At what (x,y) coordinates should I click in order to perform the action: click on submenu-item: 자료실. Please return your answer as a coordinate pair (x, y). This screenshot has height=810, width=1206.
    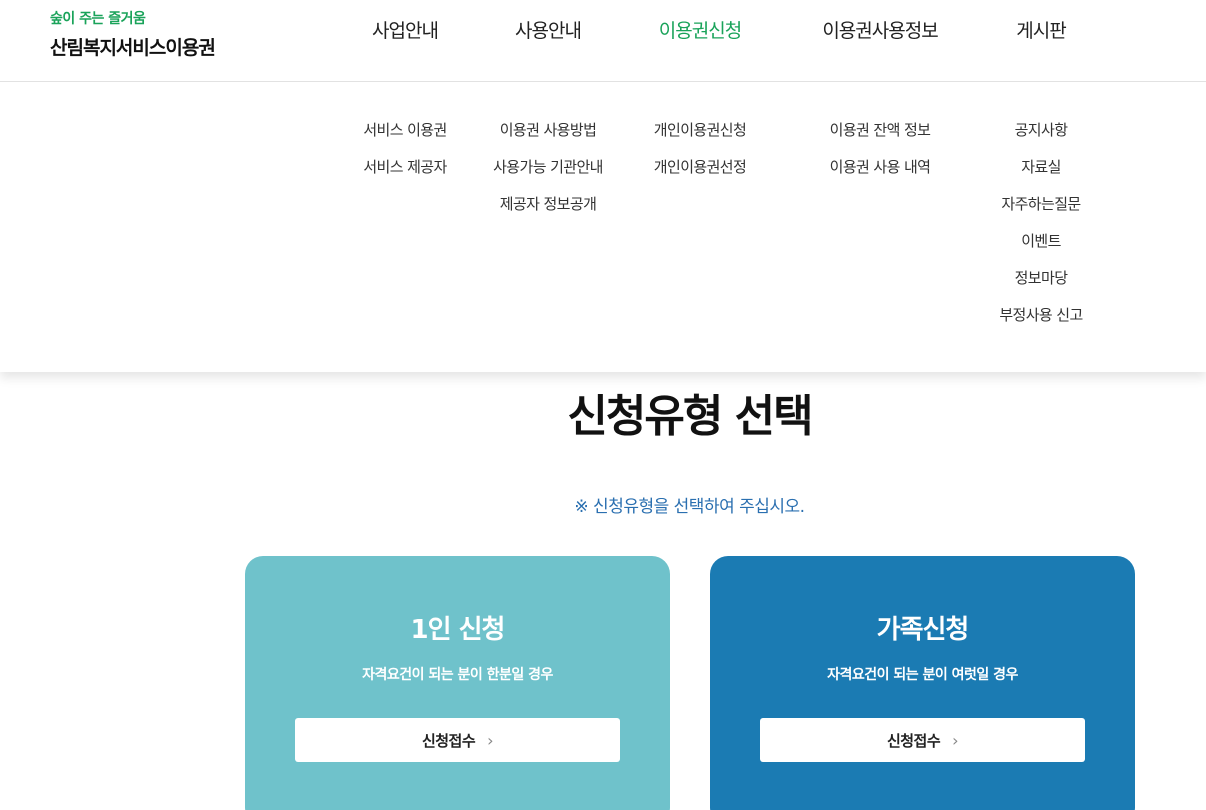
    Looking at the image, I should click on (1040, 174).